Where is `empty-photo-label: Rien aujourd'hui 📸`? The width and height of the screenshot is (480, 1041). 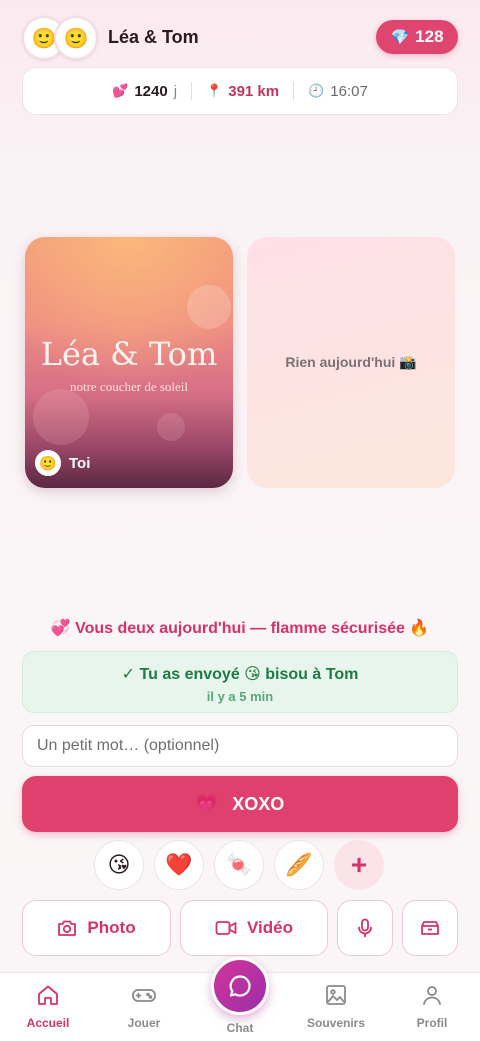
empty-photo-label: Rien aujourd'hui 📸 is located at coordinates (351, 362).